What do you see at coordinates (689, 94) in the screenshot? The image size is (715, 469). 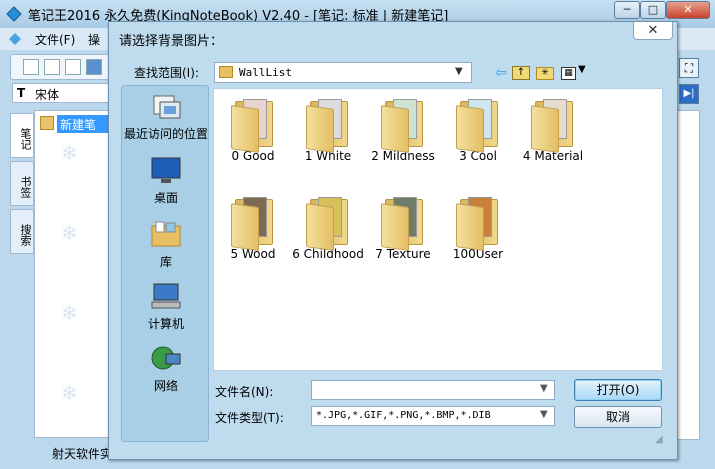 I see `next-icon: ▶|` at bounding box center [689, 94].